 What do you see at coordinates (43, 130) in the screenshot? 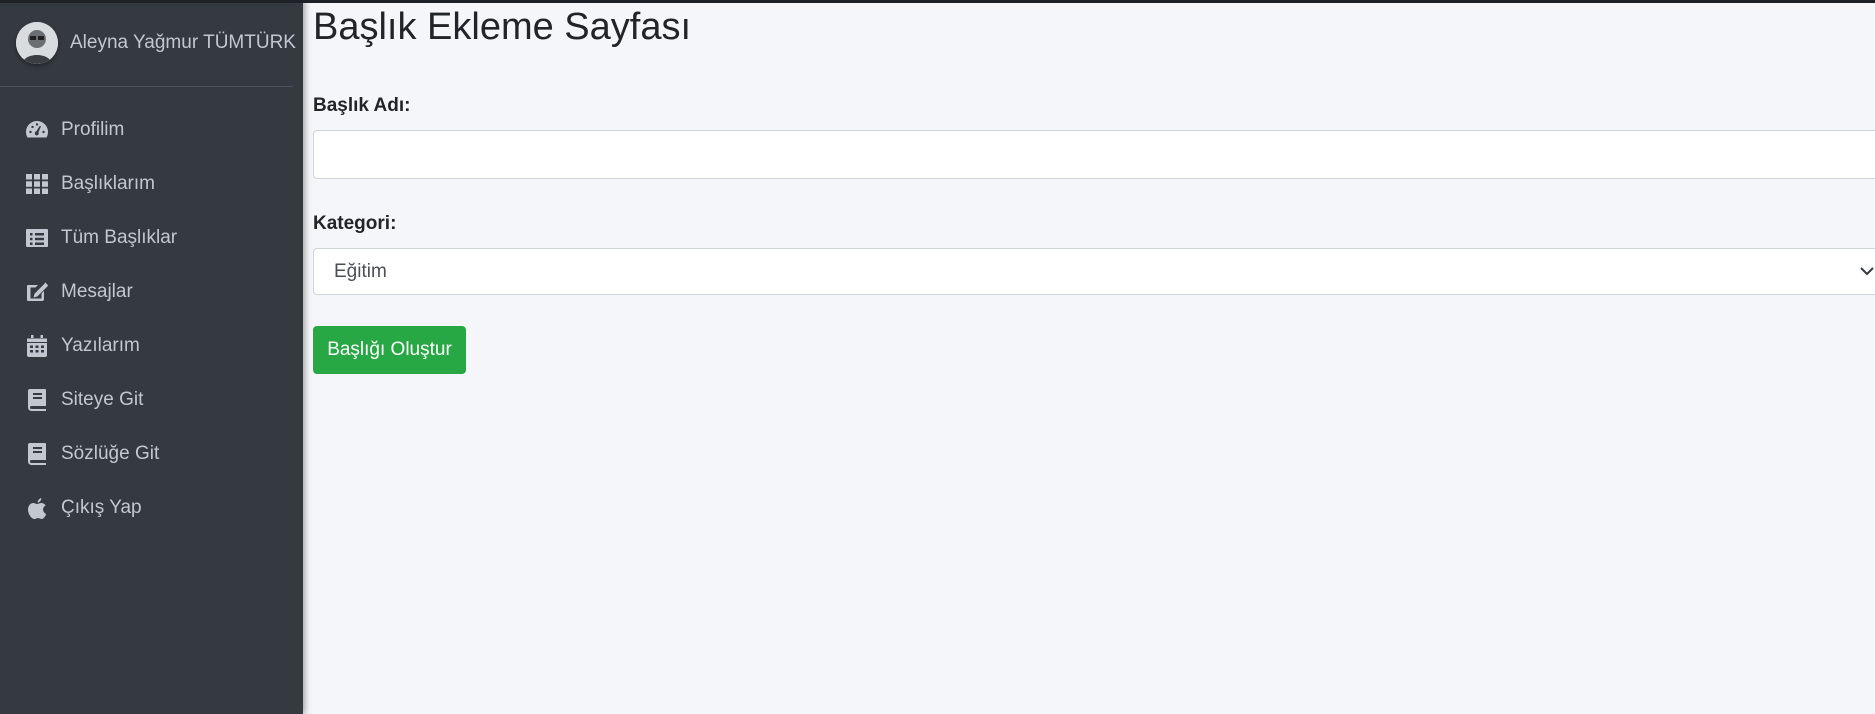
I see `dashboard-icon` at bounding box center [43, 130].